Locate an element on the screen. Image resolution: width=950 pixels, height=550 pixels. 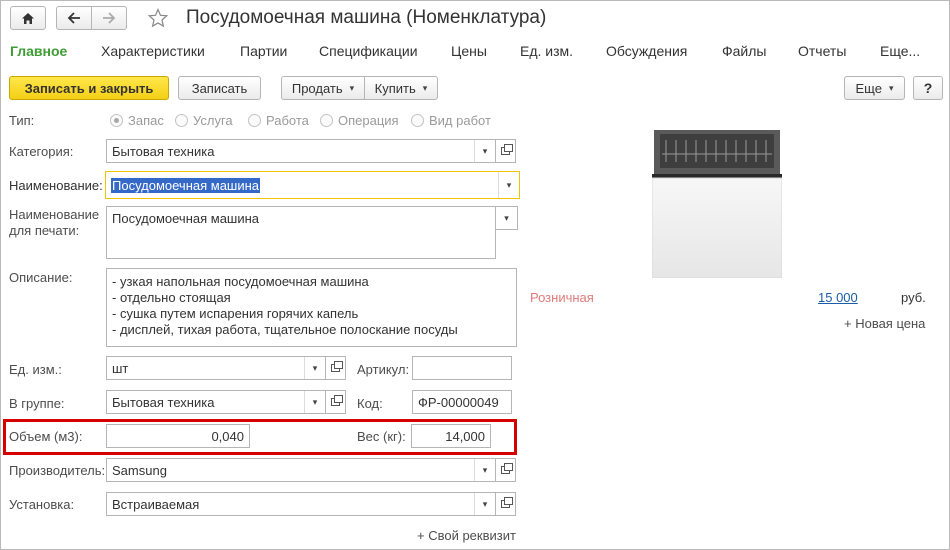
buy-button: Купить is located at coordinates (401, 88).